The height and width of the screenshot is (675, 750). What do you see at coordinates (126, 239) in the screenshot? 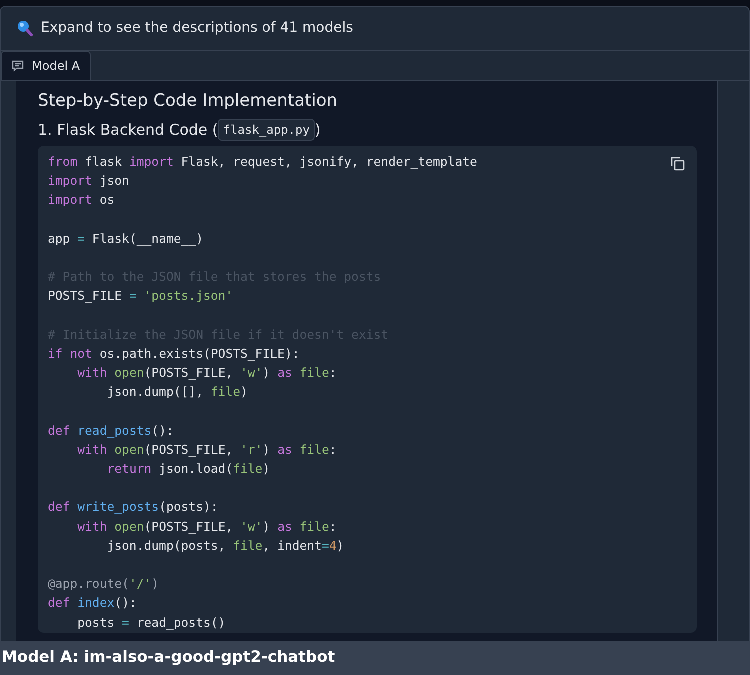
I see `code-line: app = Flask(__name__)` at bounding box center [126, 239].